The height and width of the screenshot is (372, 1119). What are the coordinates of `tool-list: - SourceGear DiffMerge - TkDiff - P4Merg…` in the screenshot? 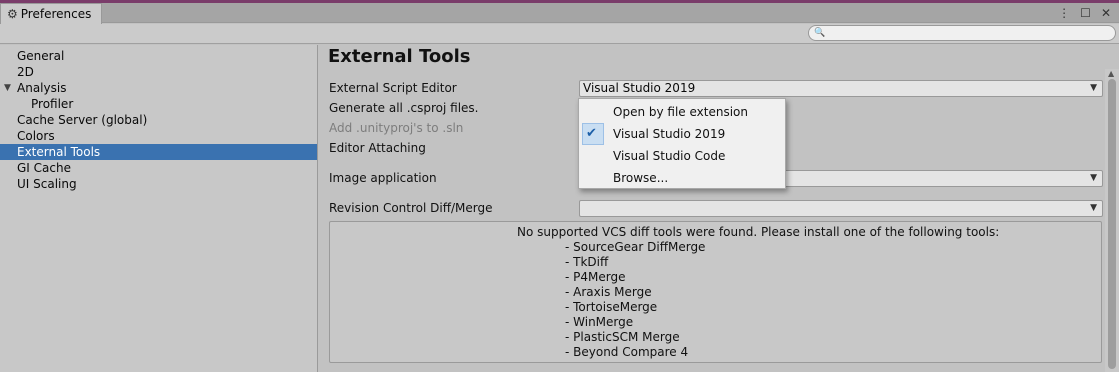 It's located at (635, 300).